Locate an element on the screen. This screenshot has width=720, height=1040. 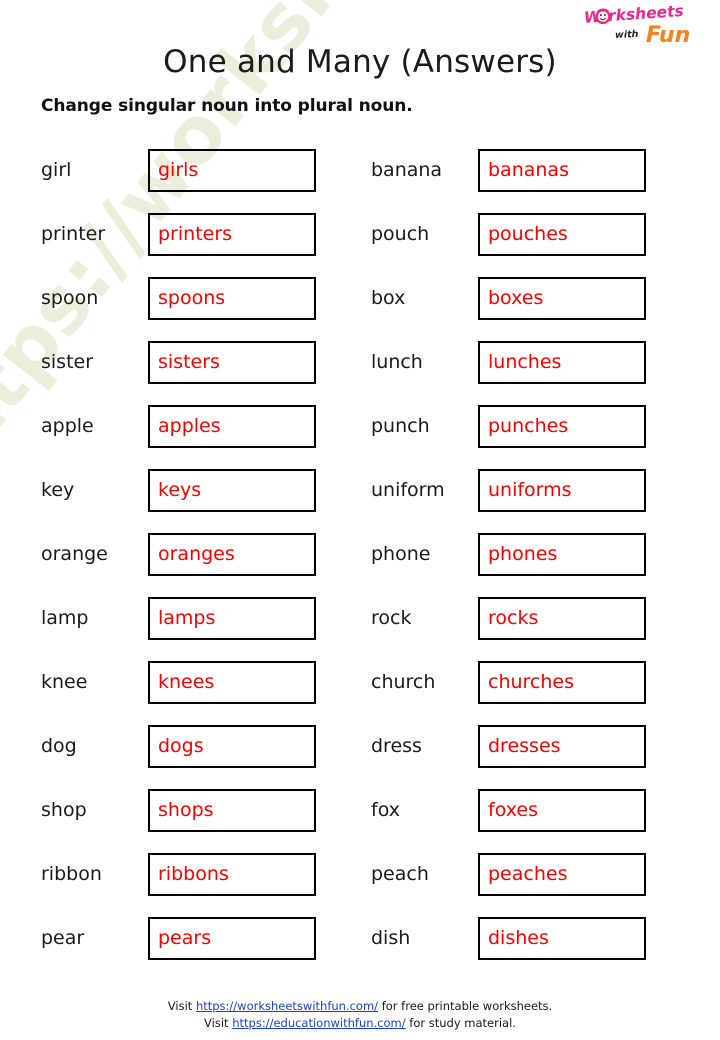
plural-noun-answer: boxes is located at coordinates (516, 298).